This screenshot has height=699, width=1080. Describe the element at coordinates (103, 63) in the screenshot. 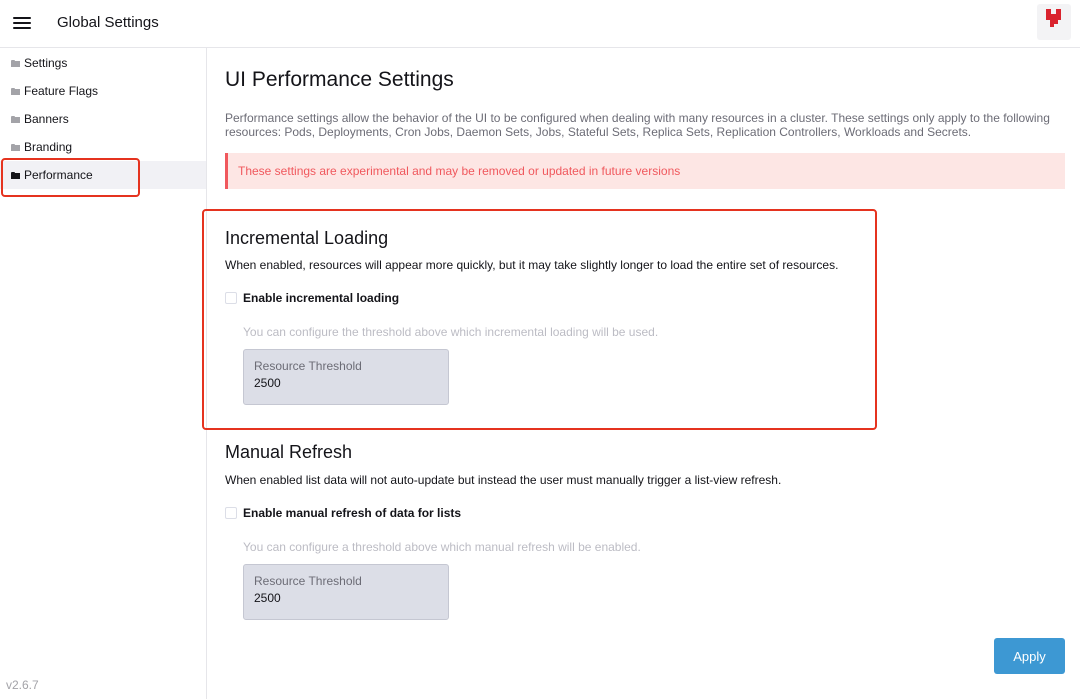

I see `sidebar-item-settings: Settings` at that location.